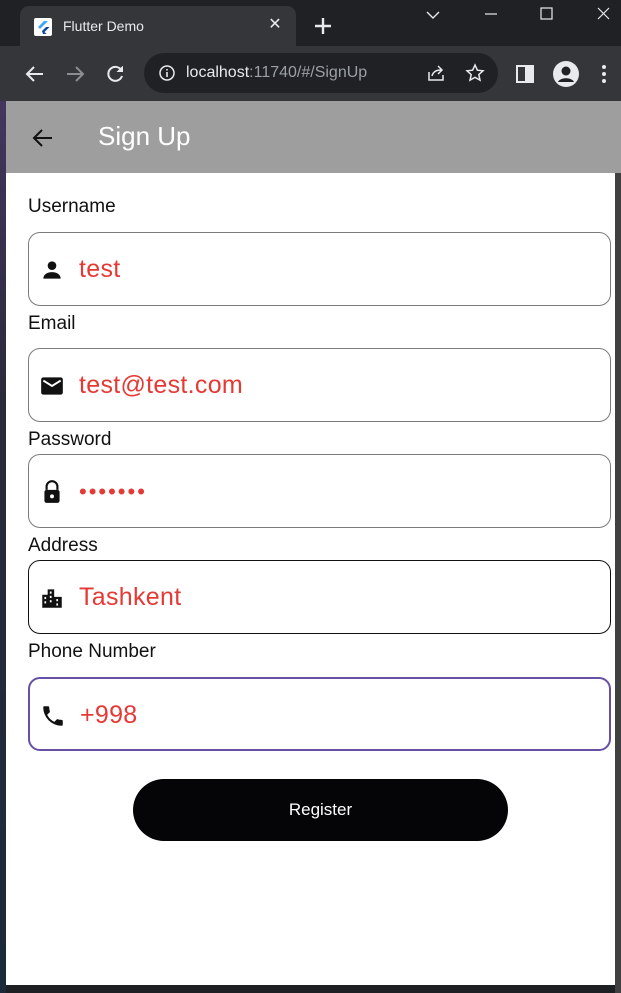 The image size is (621, 993). Describe the element at coordinates (433, 16) in the screenshot. I see `tab-search-chevron-icon` at that location.